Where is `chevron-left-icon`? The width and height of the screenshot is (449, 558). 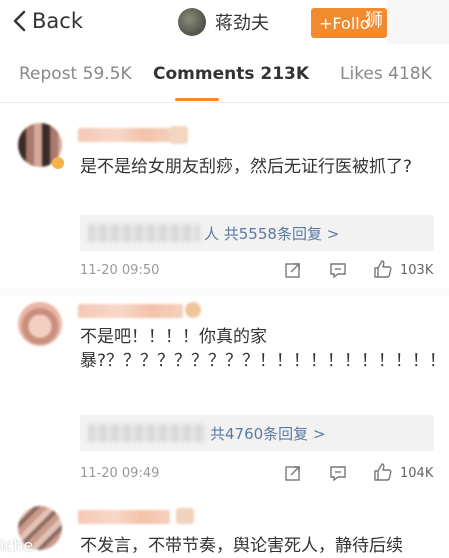
chevron-left-icon is located at coordinates (19, 21).